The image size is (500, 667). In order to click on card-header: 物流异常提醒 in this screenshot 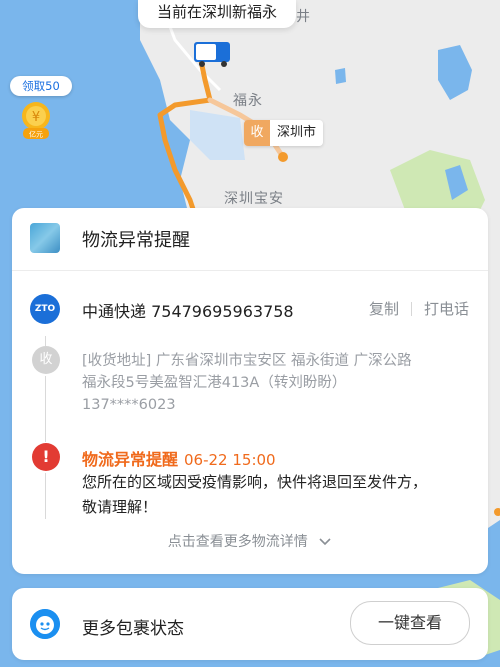, I will do `click(250, 239)`.